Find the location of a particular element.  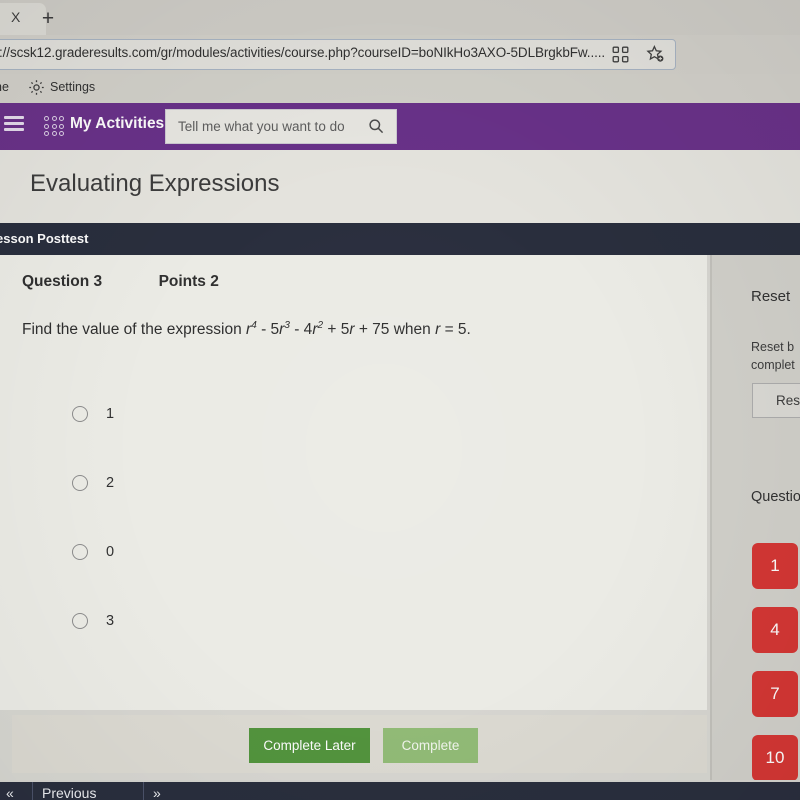

answer-options-list: 1 2 0 3 is located at coordinates (93, 538).